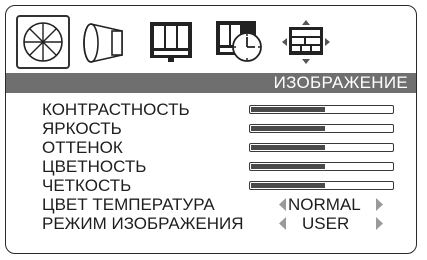  I want to click on aperture-icon, so click(43, 42).